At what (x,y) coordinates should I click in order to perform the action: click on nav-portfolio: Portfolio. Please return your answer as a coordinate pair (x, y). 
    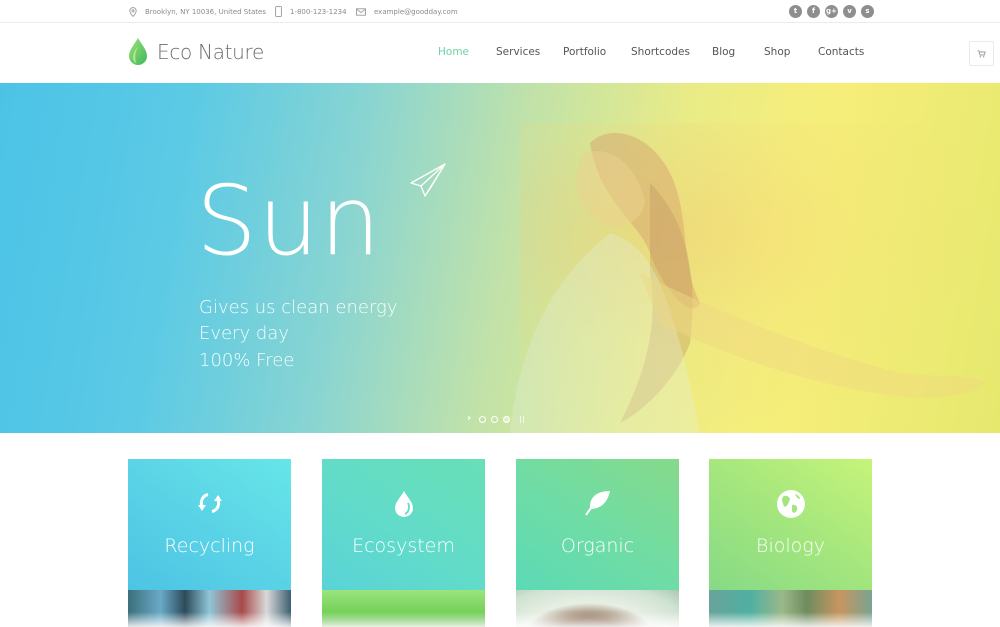
    Looking at the image, I should click on (584, 52).